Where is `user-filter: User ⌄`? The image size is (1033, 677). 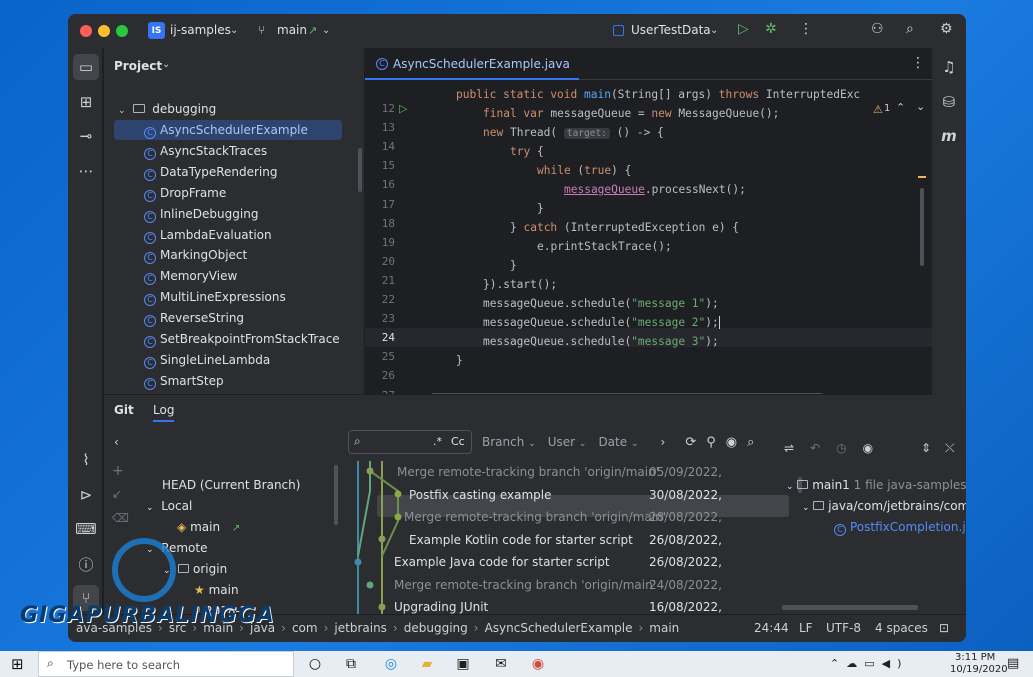 user-filter: User ⌄ is located at coordinates (567, 442).